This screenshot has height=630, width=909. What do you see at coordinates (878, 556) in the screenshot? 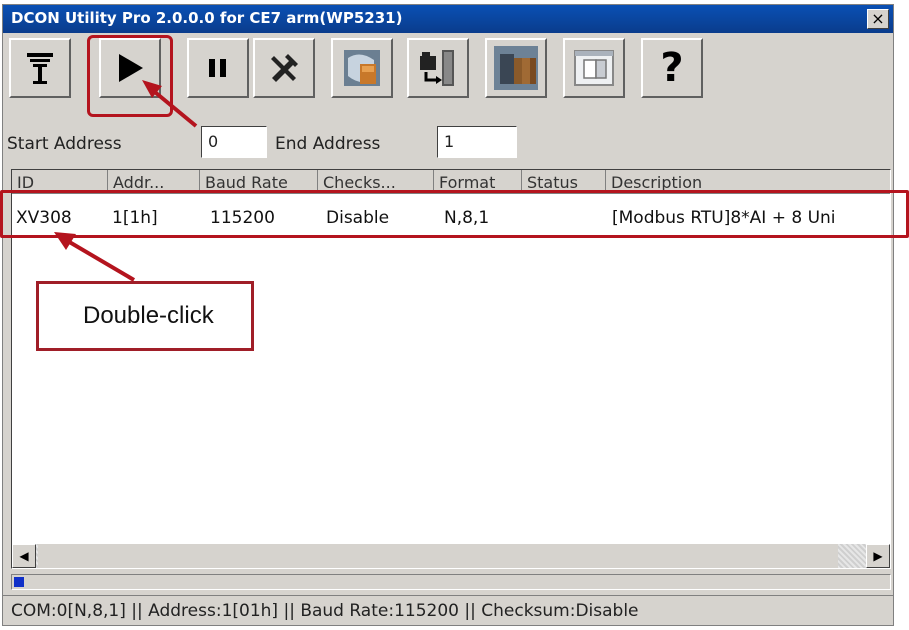
I see `scroll-right-button: ▶` at bounding box center [878, 556].